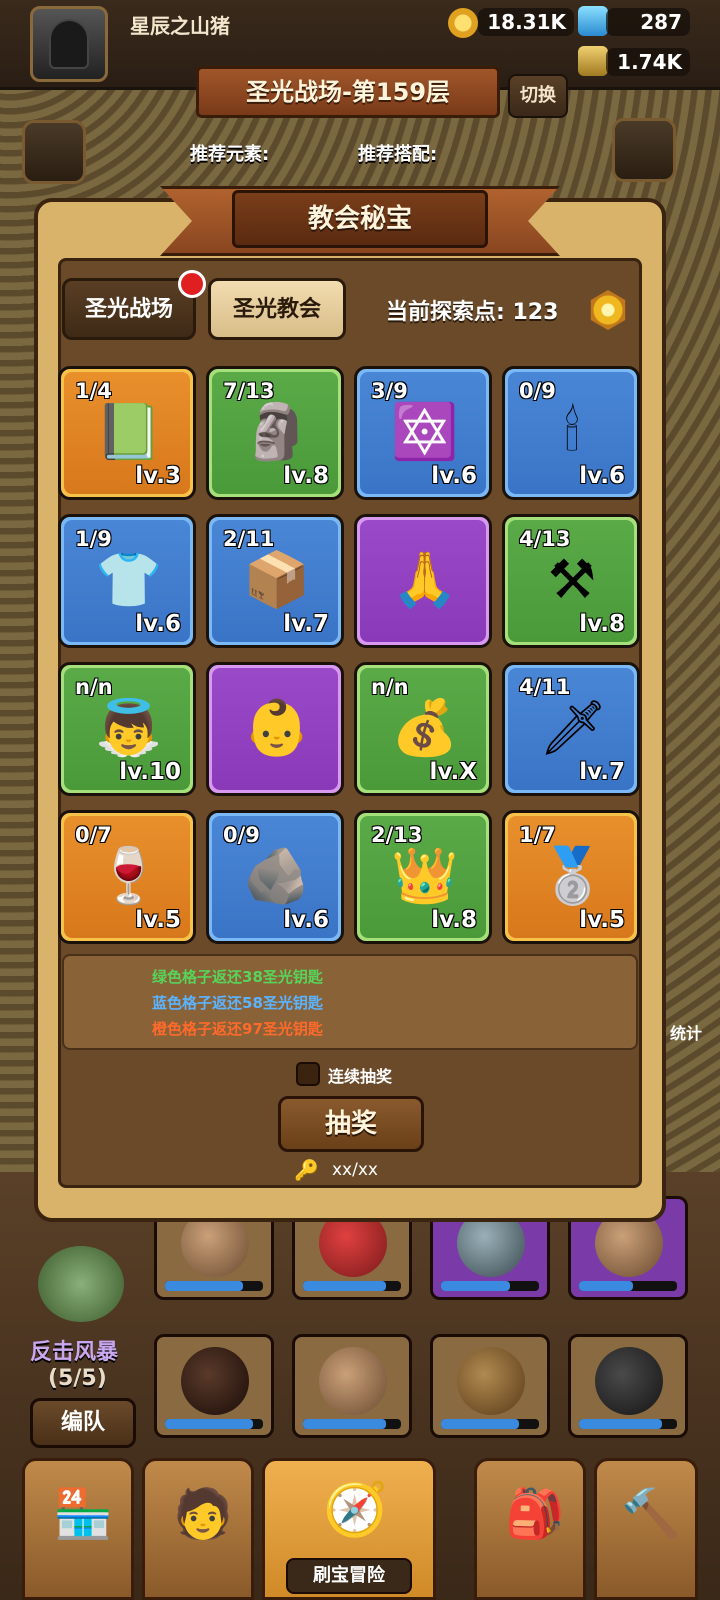  I want to click on holy-key-icon: 🔑, so click(306, 1170).